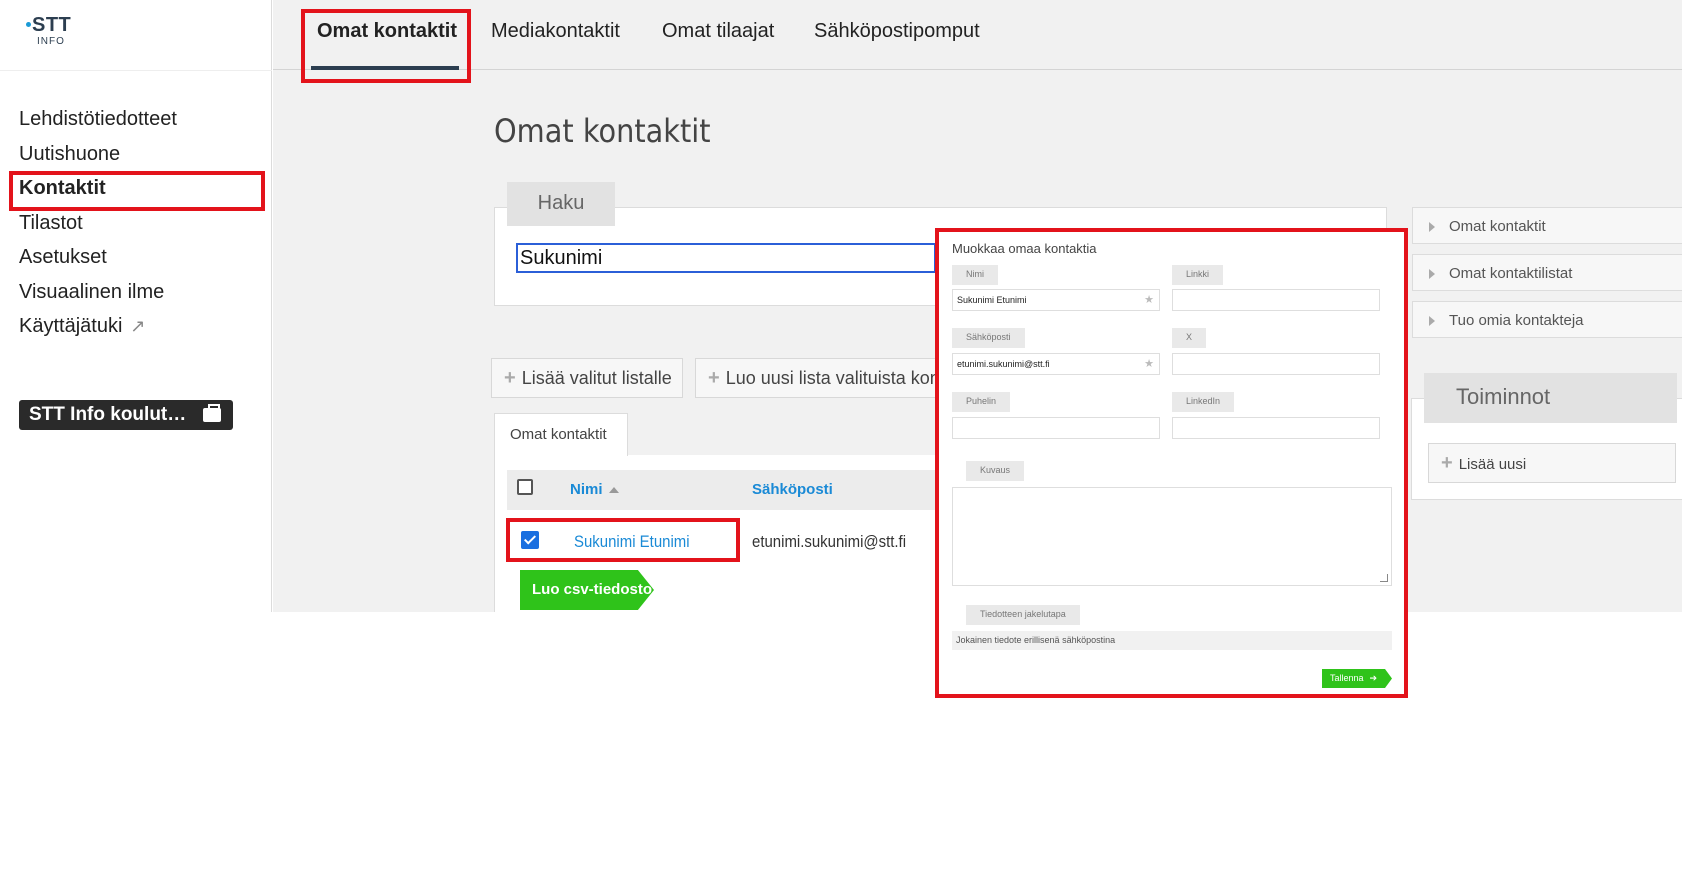 This screenshot has height=881, width=1682. What do you see at coordinates (1276, 428) in the screenshot?
I see `linkedin-field` at bounding box center [1276, 428].